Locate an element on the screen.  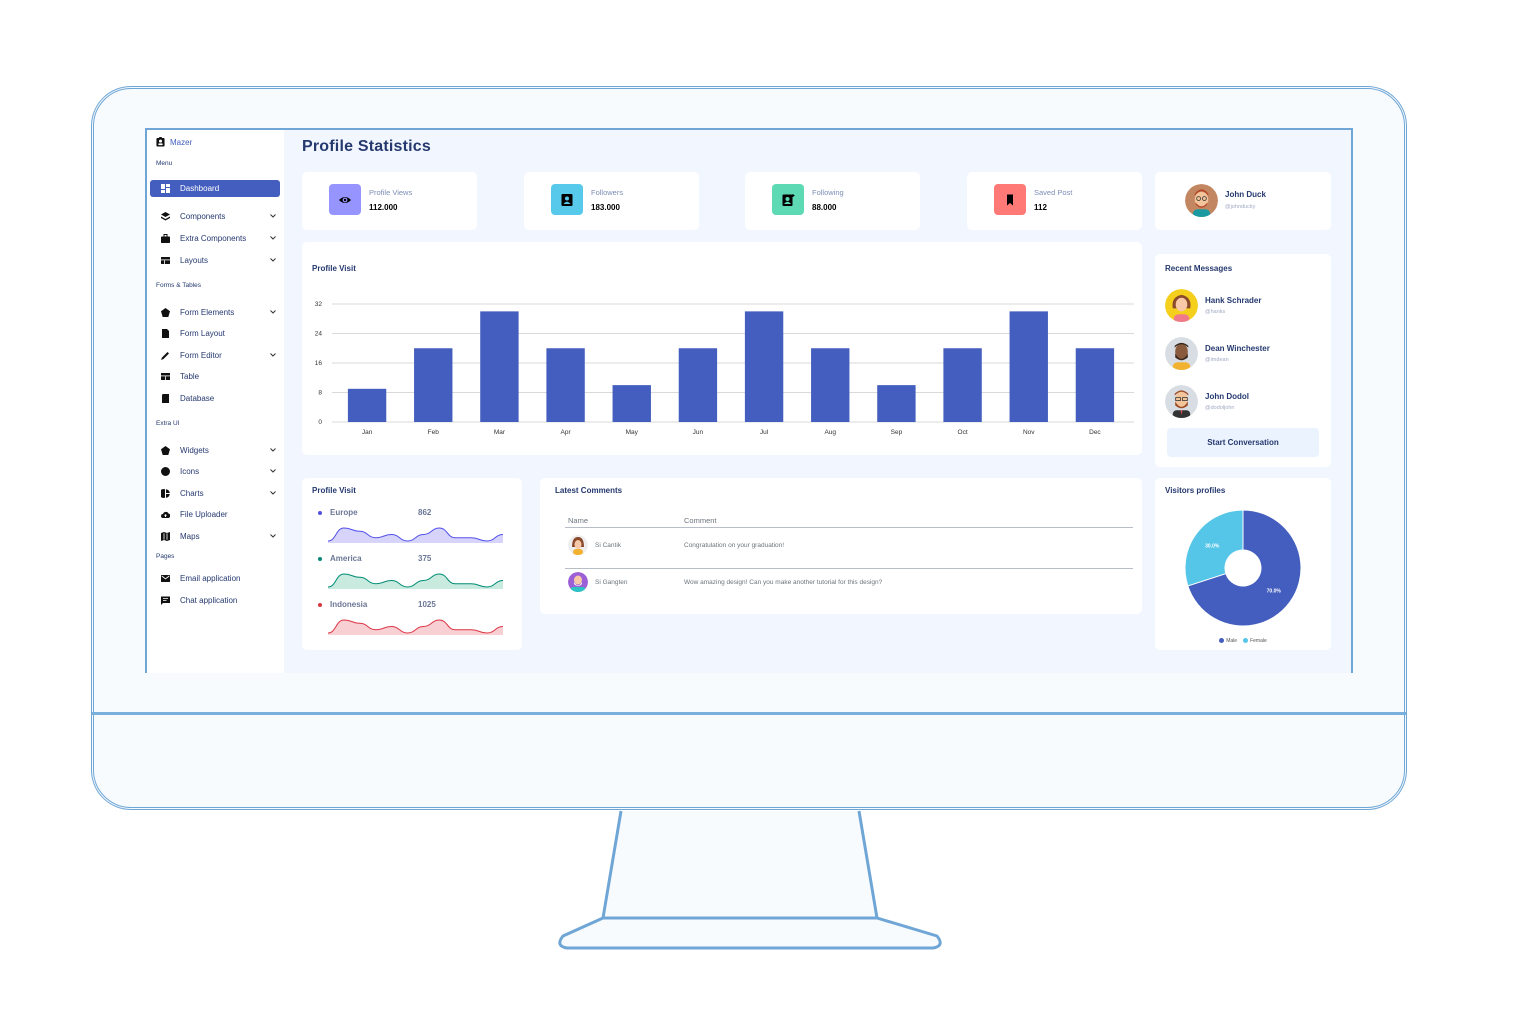
sidebar-item-widgets: Widgets is located at coordinates (215, 450).